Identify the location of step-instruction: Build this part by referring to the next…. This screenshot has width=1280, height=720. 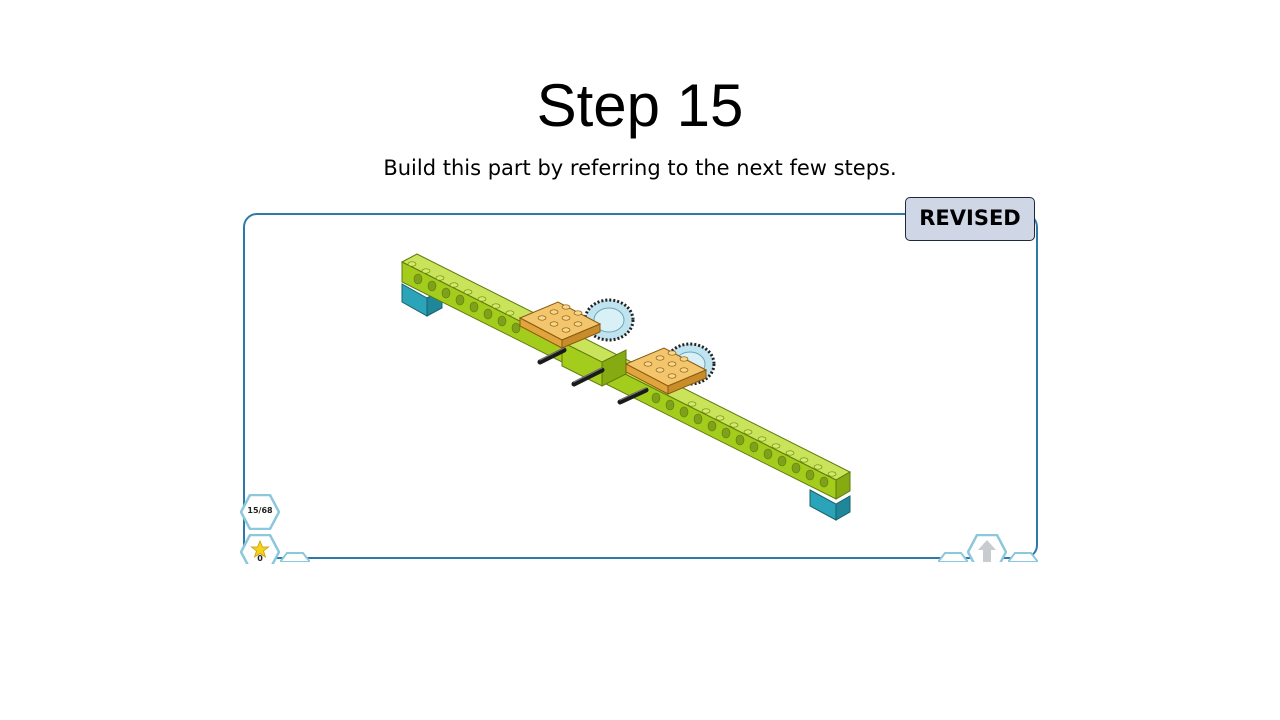
(640, 168).